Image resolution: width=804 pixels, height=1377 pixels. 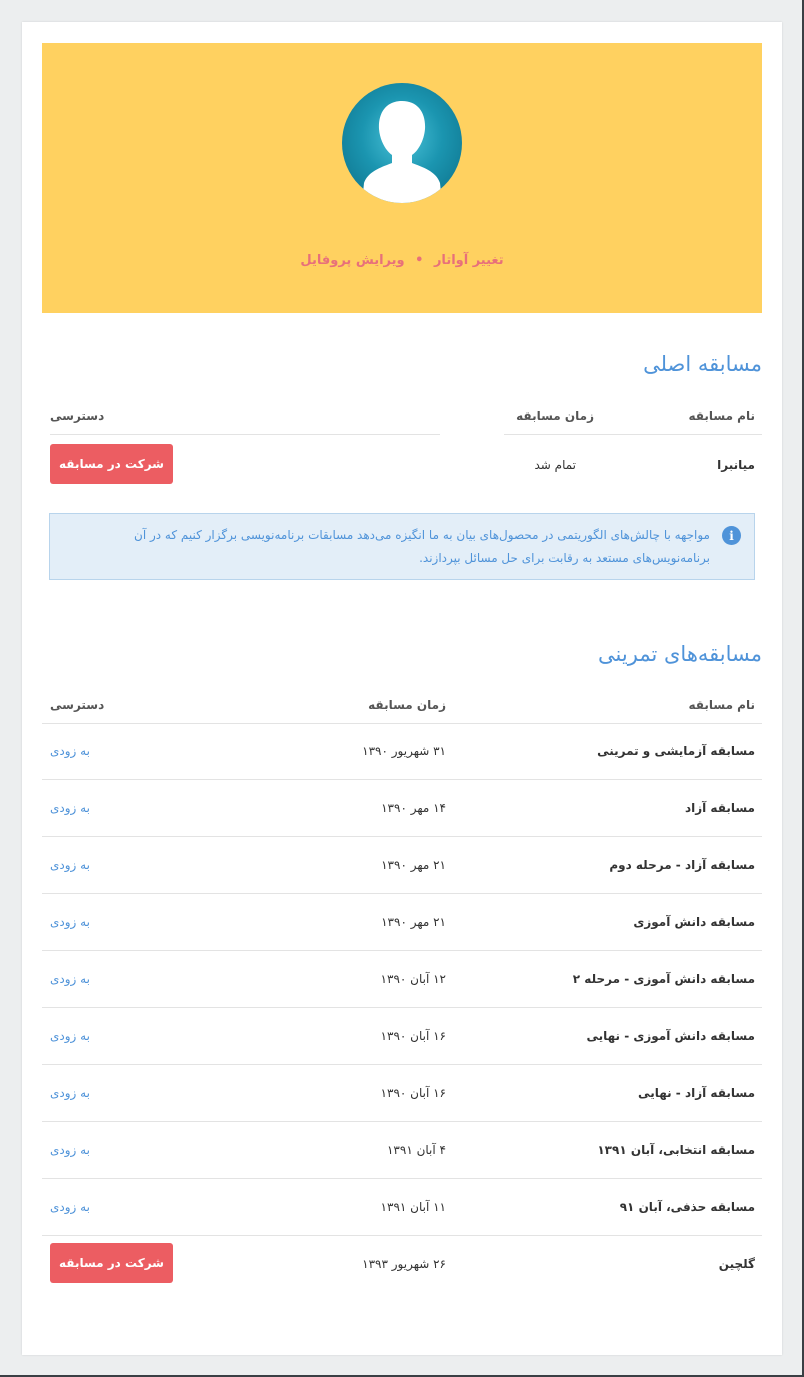 I want to click on practice-row-name: گلچین, so click(x=736, y=1264).